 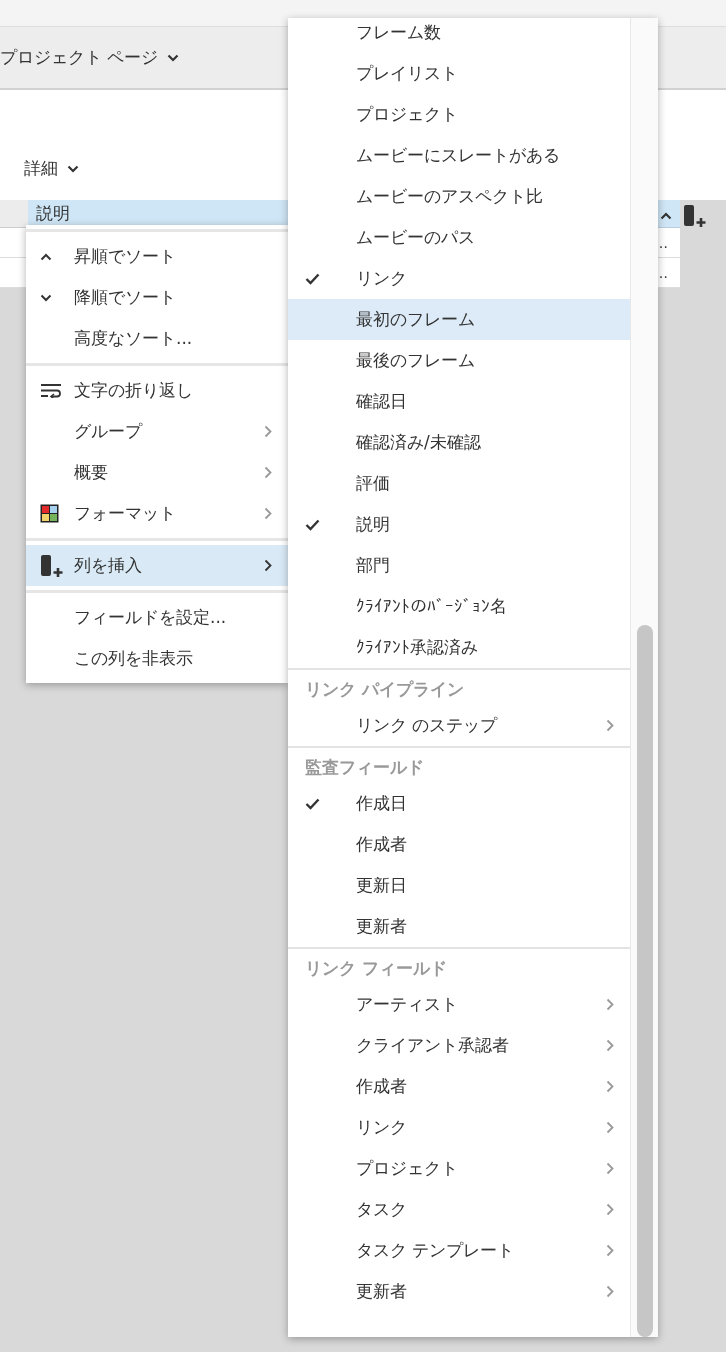 I want to click on menu-item: 確認済み/未確認, so click(x=459, y=442).